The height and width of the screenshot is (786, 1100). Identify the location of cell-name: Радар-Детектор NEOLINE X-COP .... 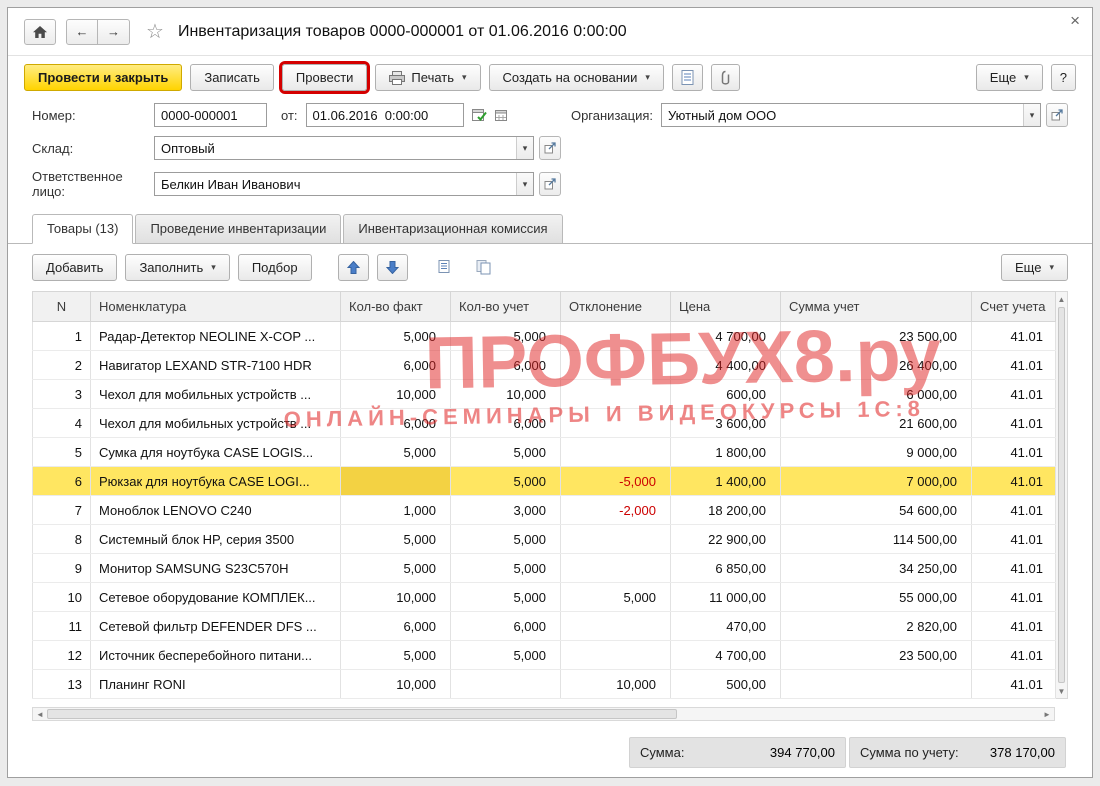
(215, 336).